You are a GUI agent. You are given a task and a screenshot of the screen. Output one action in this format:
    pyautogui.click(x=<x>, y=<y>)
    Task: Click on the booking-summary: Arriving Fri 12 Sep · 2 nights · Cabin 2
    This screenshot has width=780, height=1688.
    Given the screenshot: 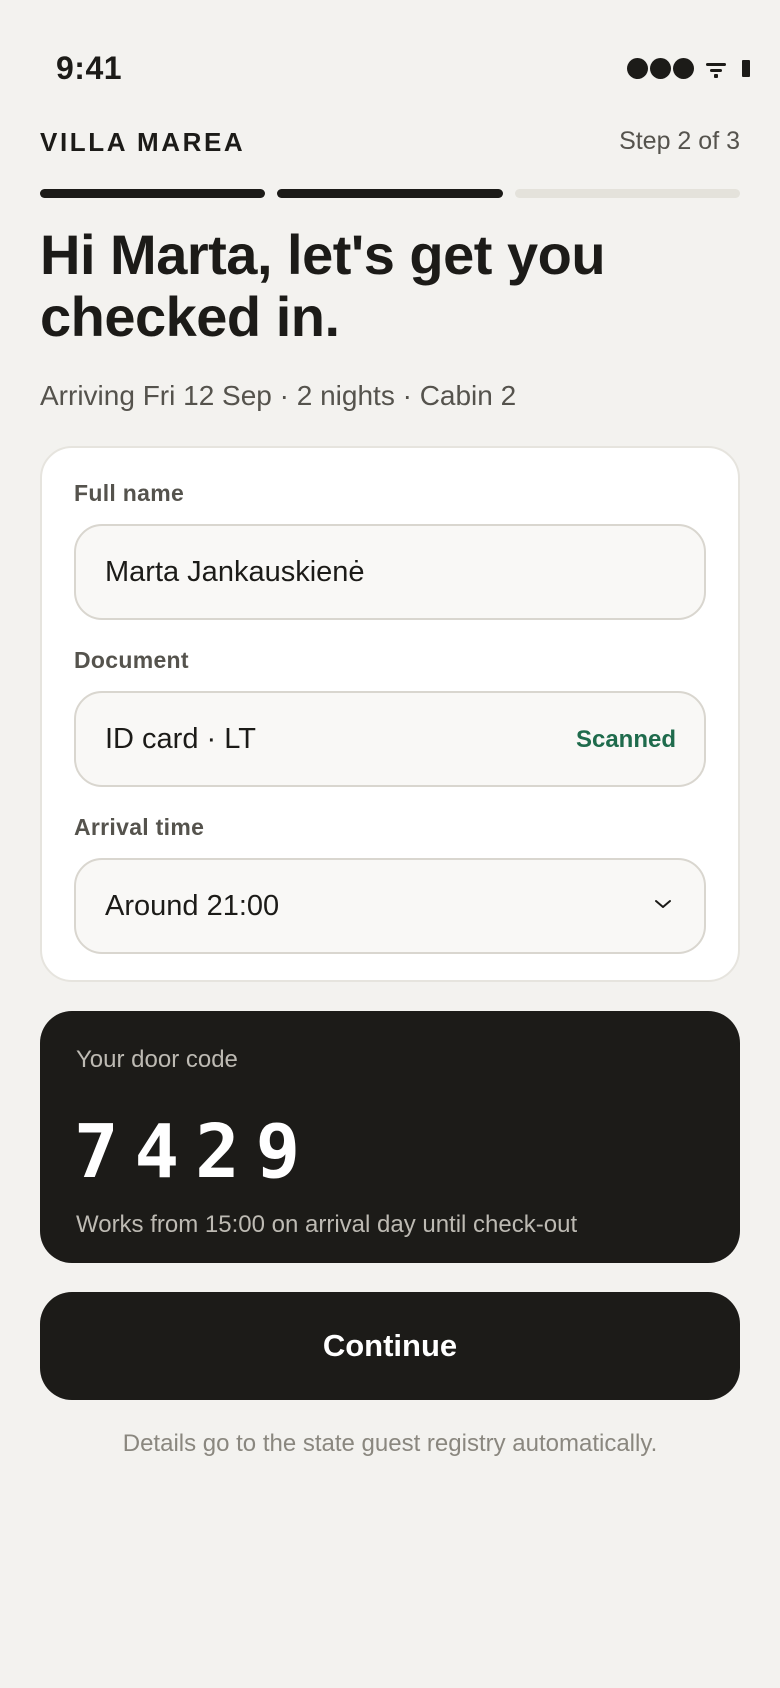 What is the action you would take?
    pyautogui.click(x=278, y=395)
    